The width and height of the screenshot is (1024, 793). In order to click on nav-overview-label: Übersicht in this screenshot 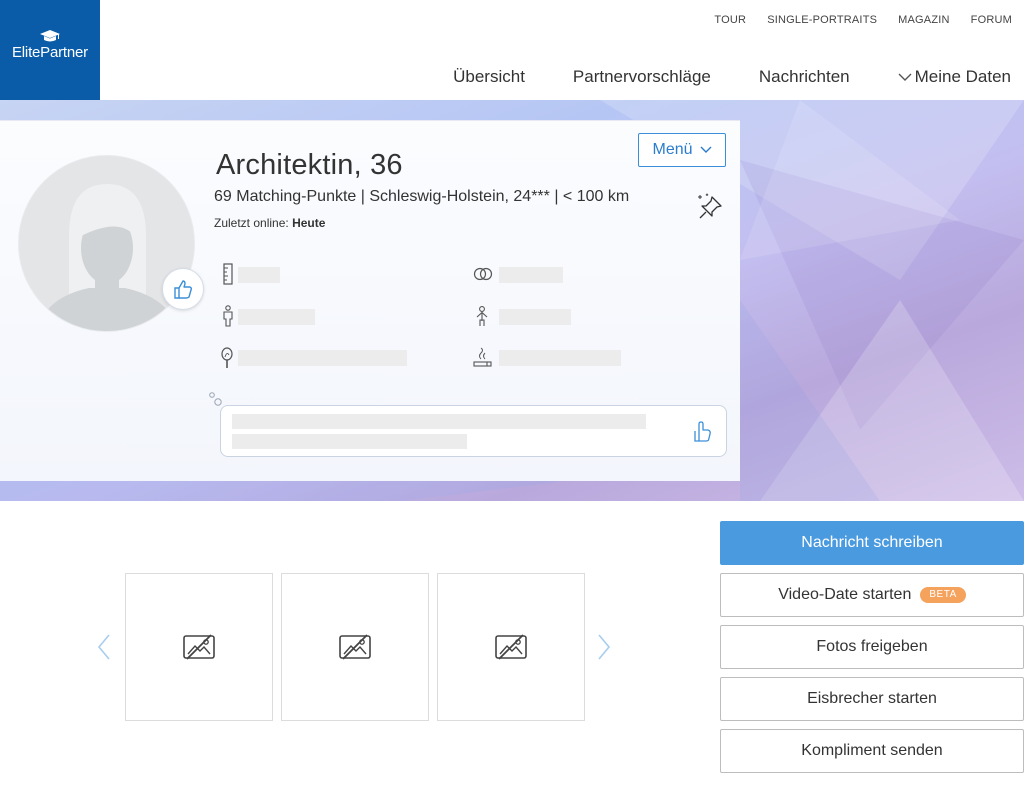, I will do `click(489, 76)`.